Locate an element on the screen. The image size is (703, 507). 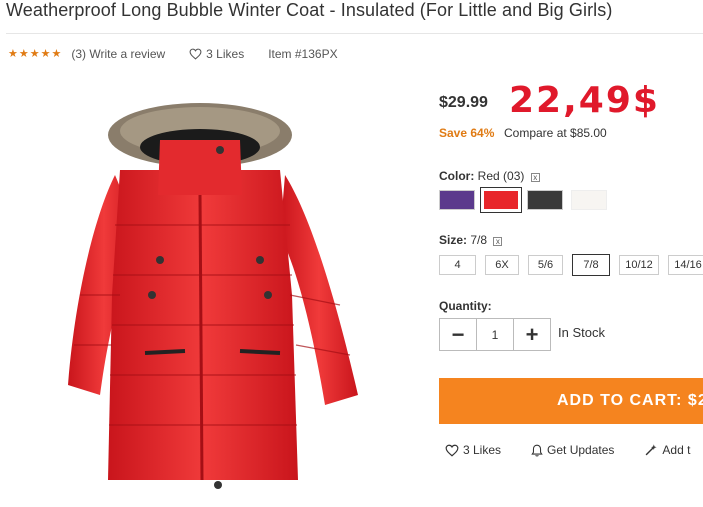
quantity-increase-button: + is located at coordinates (532, 334).